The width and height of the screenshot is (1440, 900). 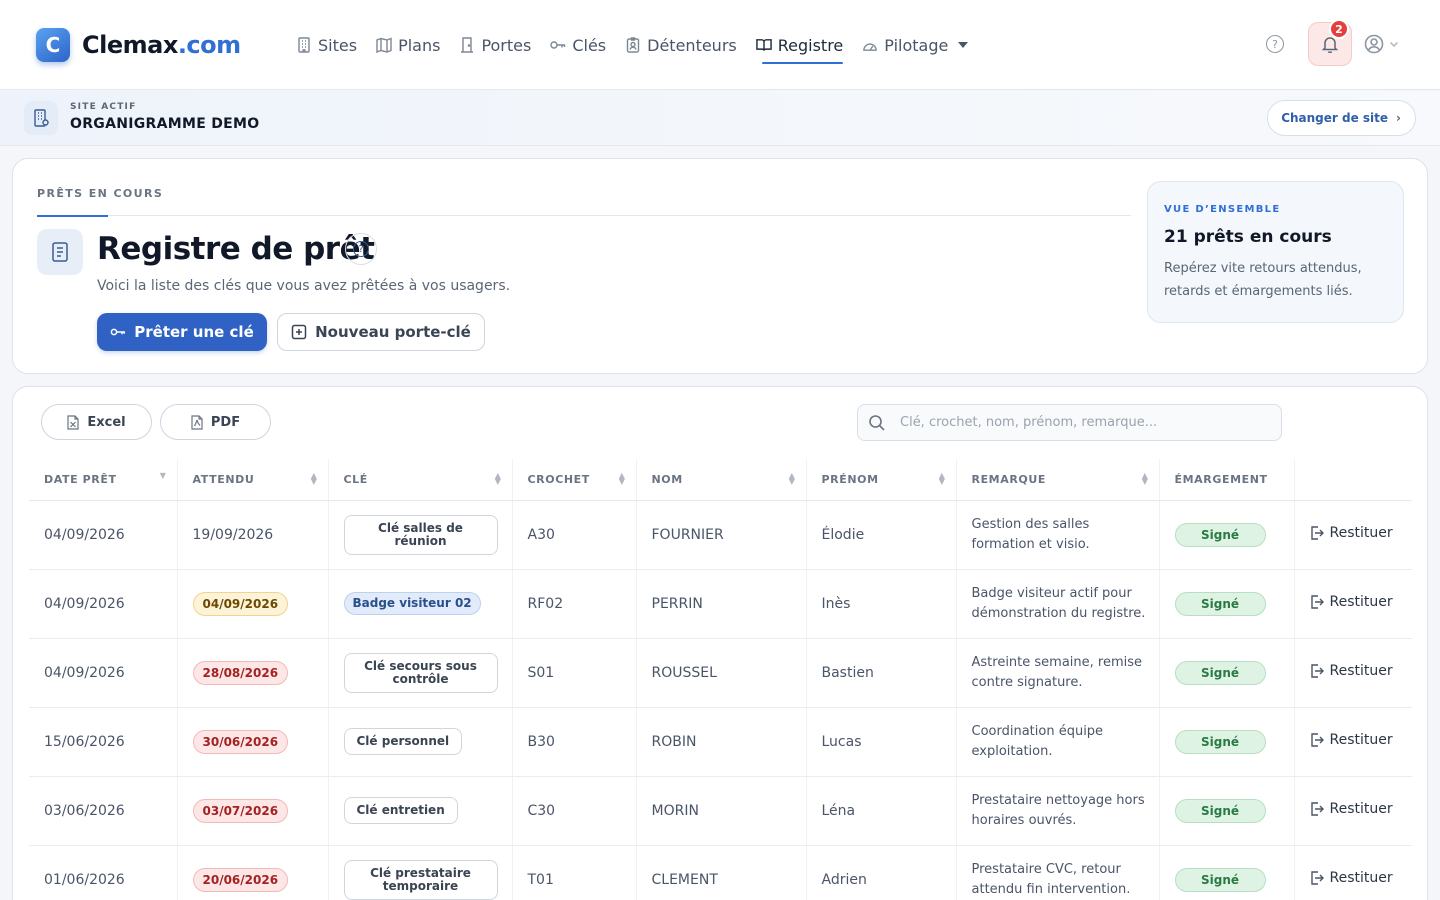 What do you see at coordinates (681, 45) in the screenshot?
I see `nav-item-detenteurs: Détenteurs` at bounding box center [681, 45].